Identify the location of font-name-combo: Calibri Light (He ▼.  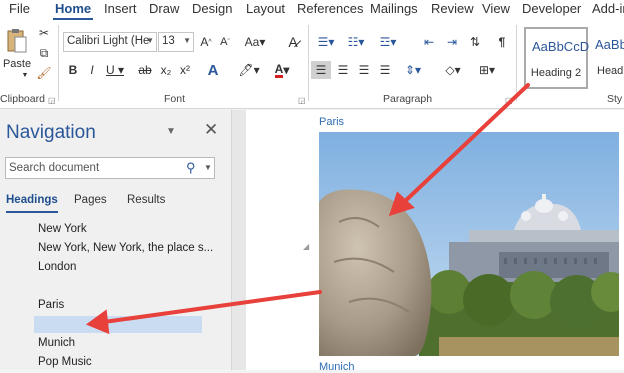
(110, 42).